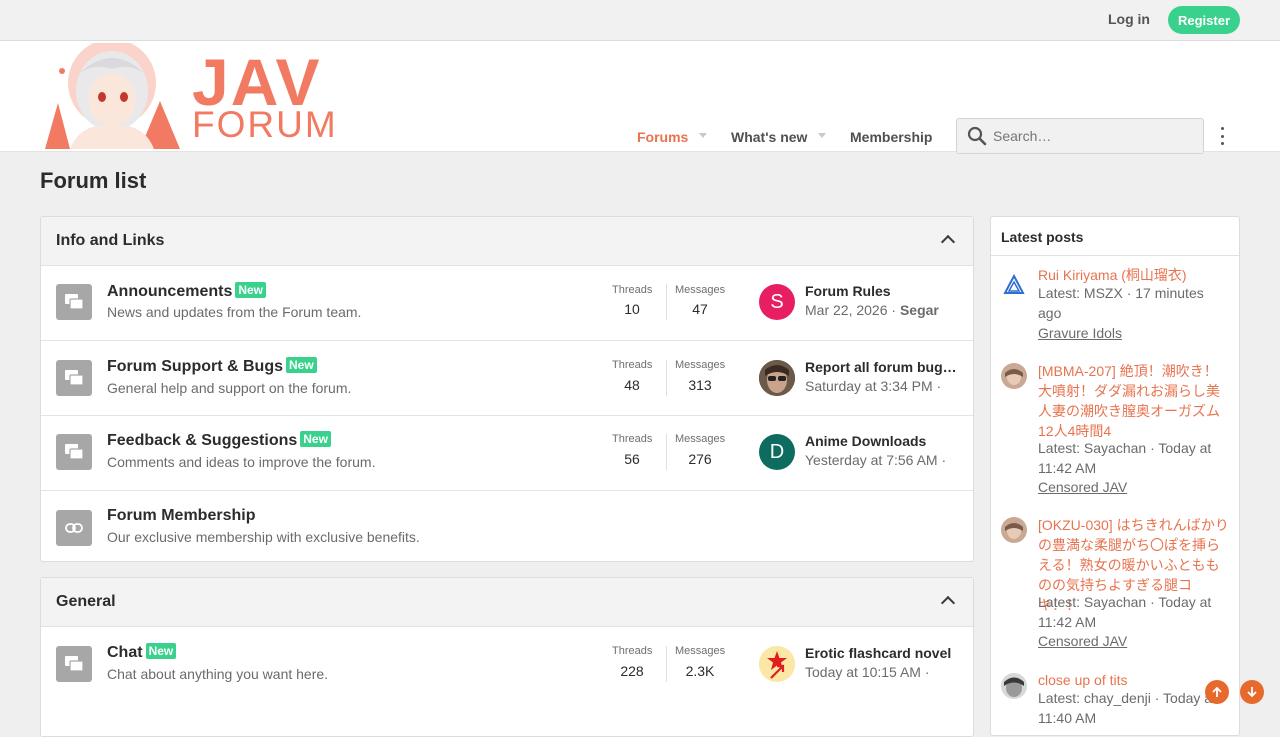 This screenshot has width=1280, height=737. I want to click on site-logo: JAV FORUM, so click(195, 96).